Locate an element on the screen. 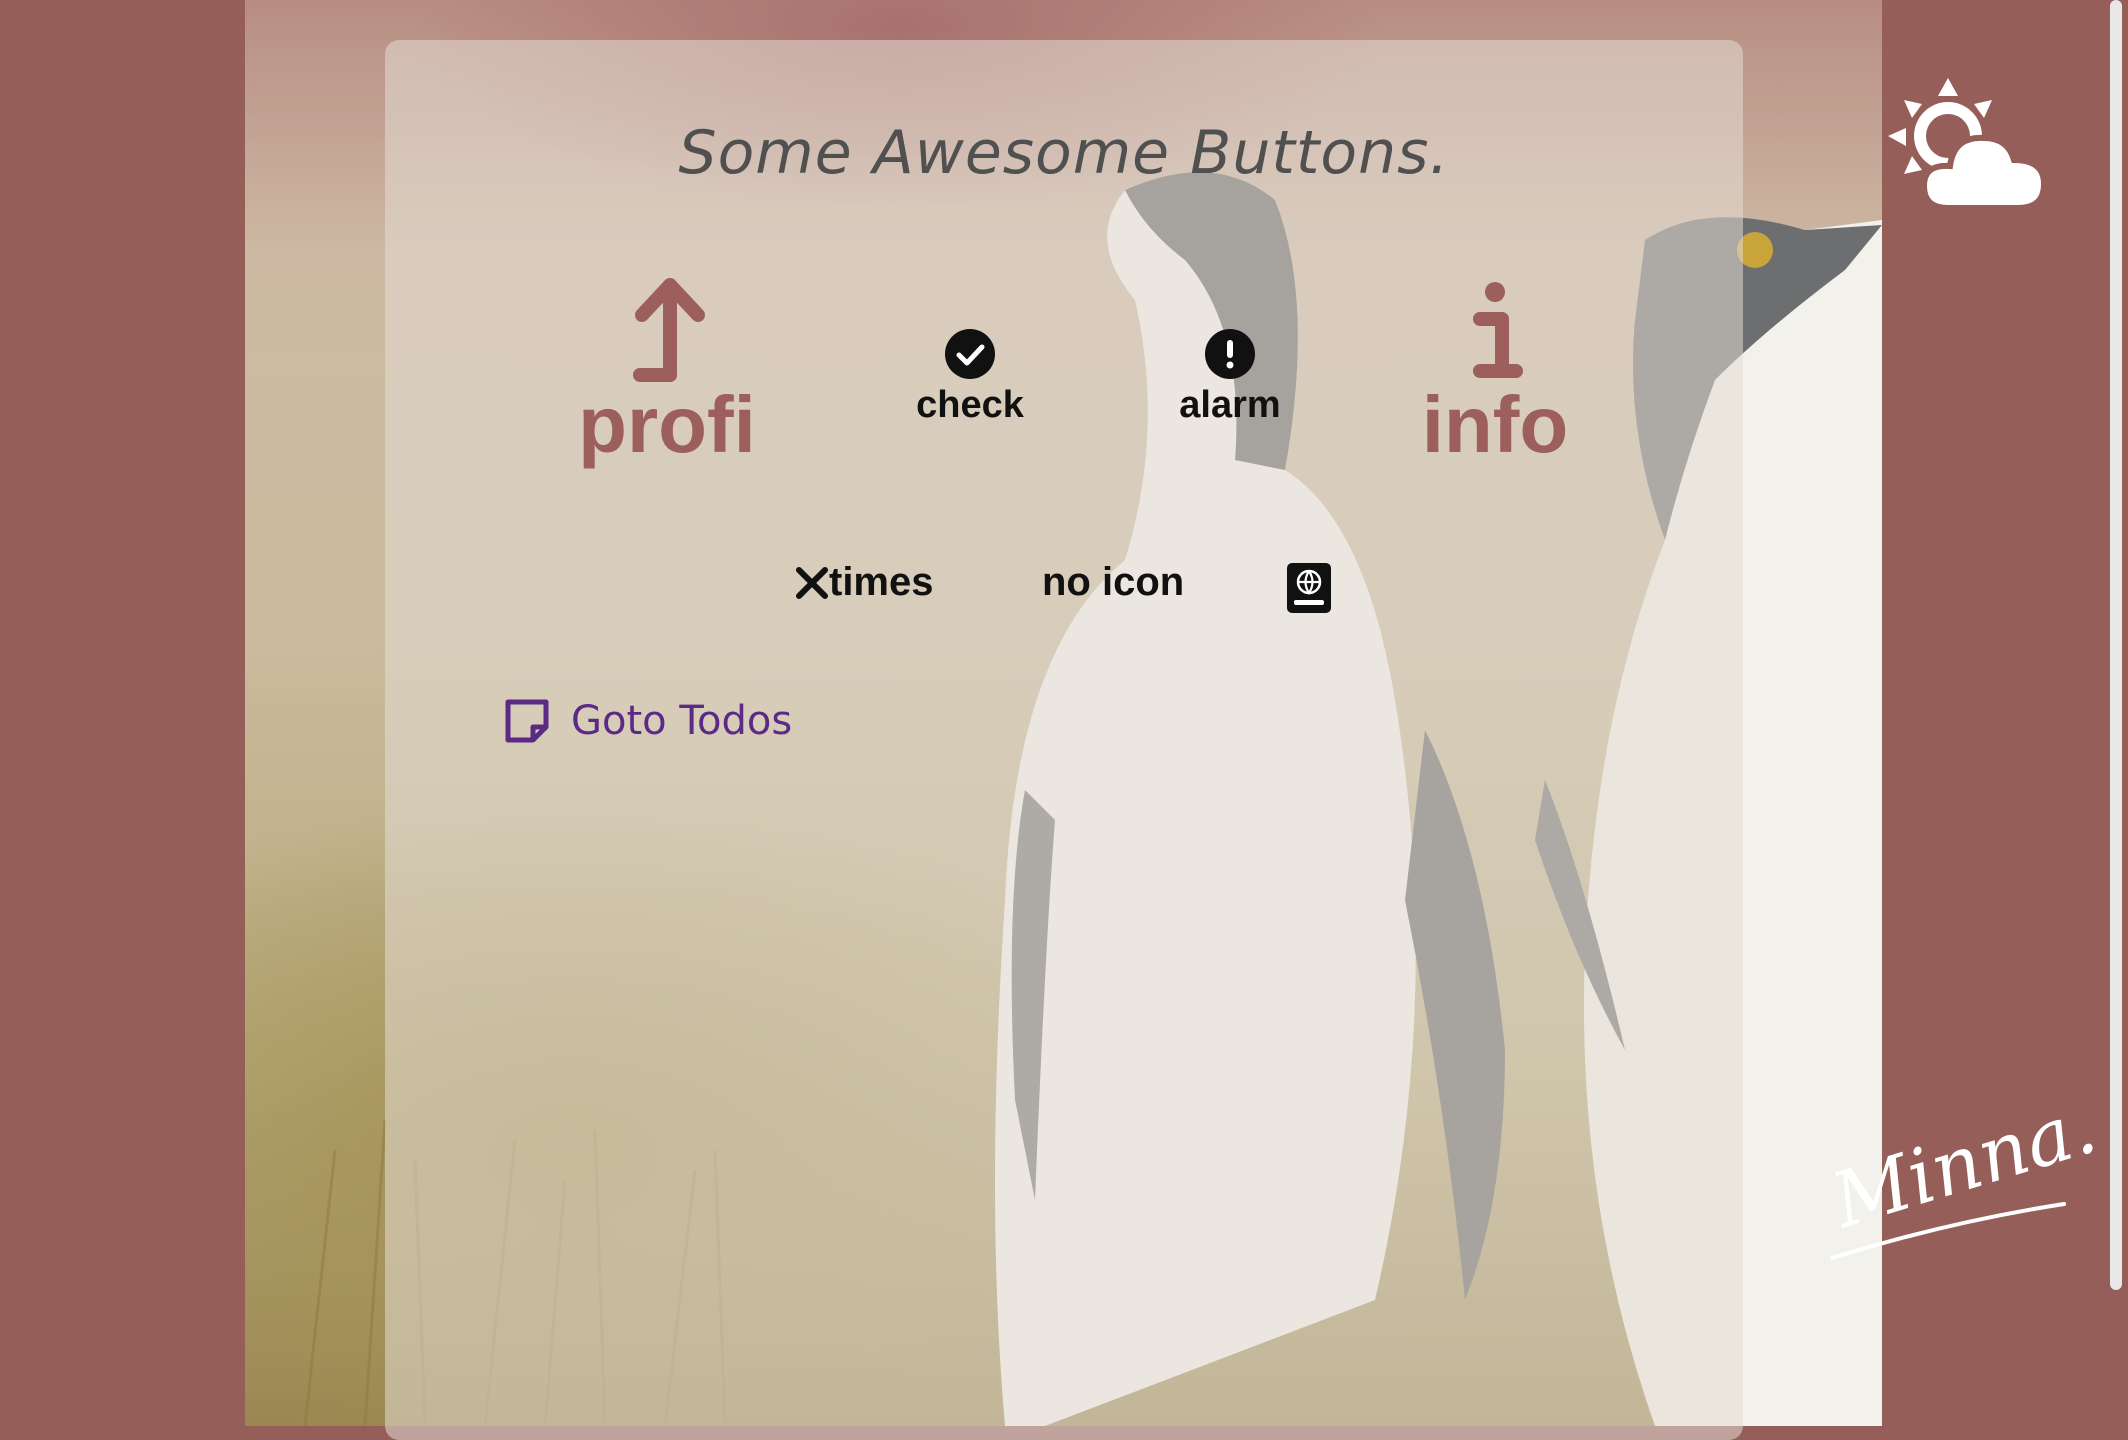 The height and width of the screenshot is (1440, 2128). goto-todos-link: Goto Todos is located at coordinates (647, 721).